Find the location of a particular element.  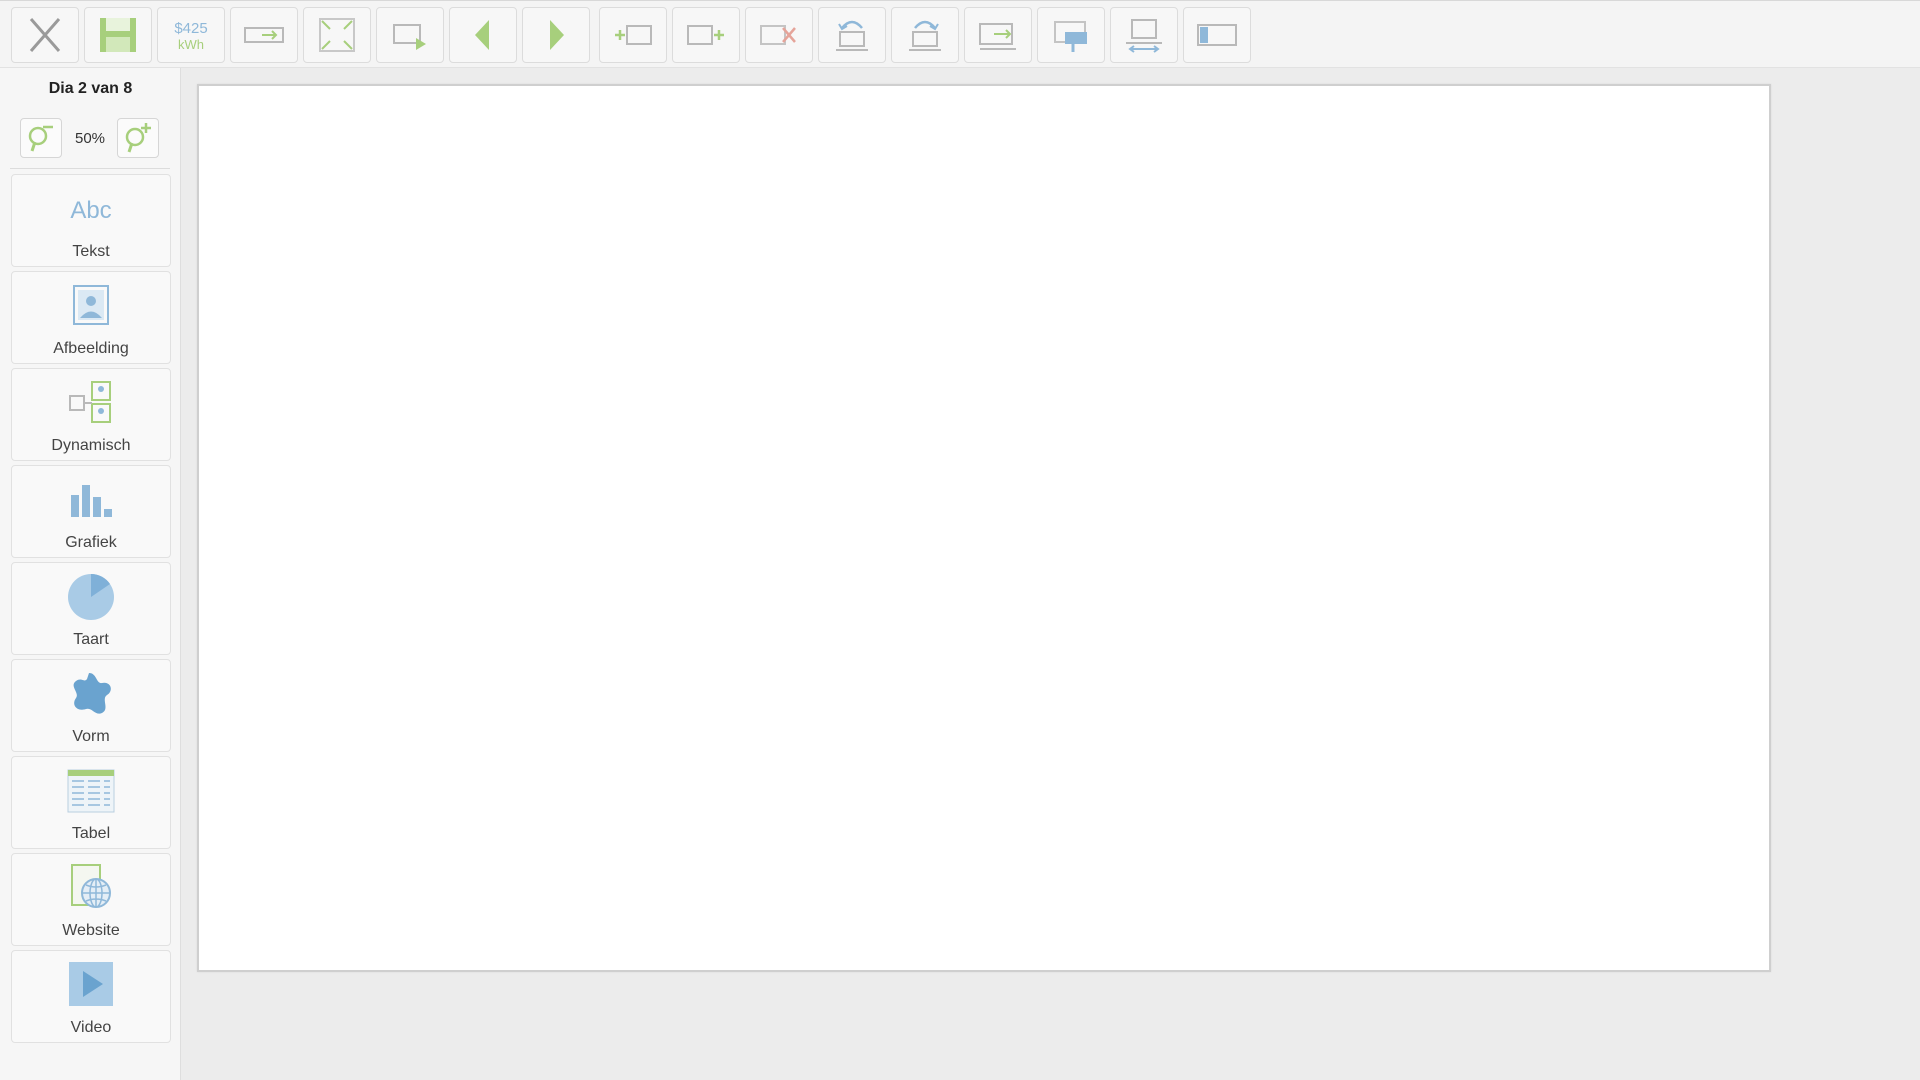

slide-transition-icon is located at coordinates (264, 35).